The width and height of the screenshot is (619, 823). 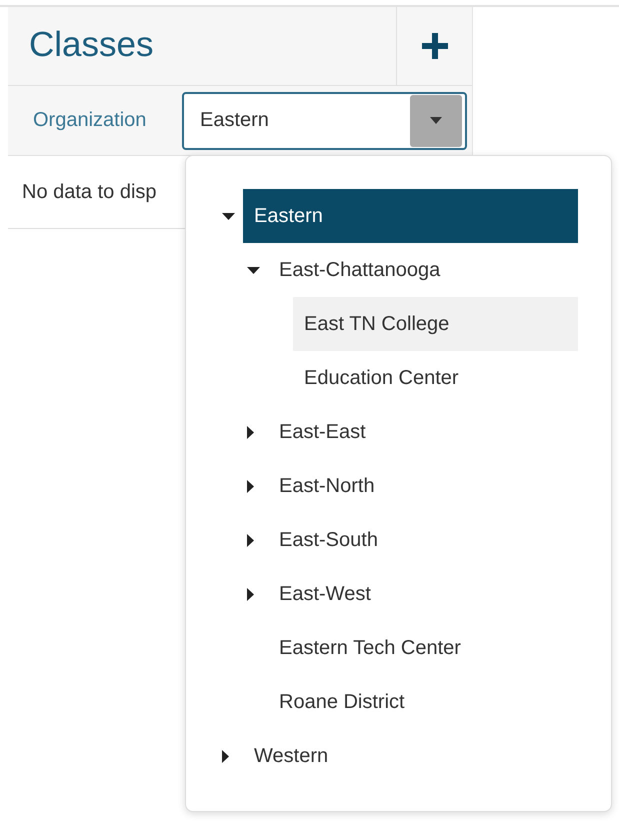 What do you see at coordinates (89, 192) in the screenshot?
I see `empty-message: No data to disp` at bounding box center [89, 192].